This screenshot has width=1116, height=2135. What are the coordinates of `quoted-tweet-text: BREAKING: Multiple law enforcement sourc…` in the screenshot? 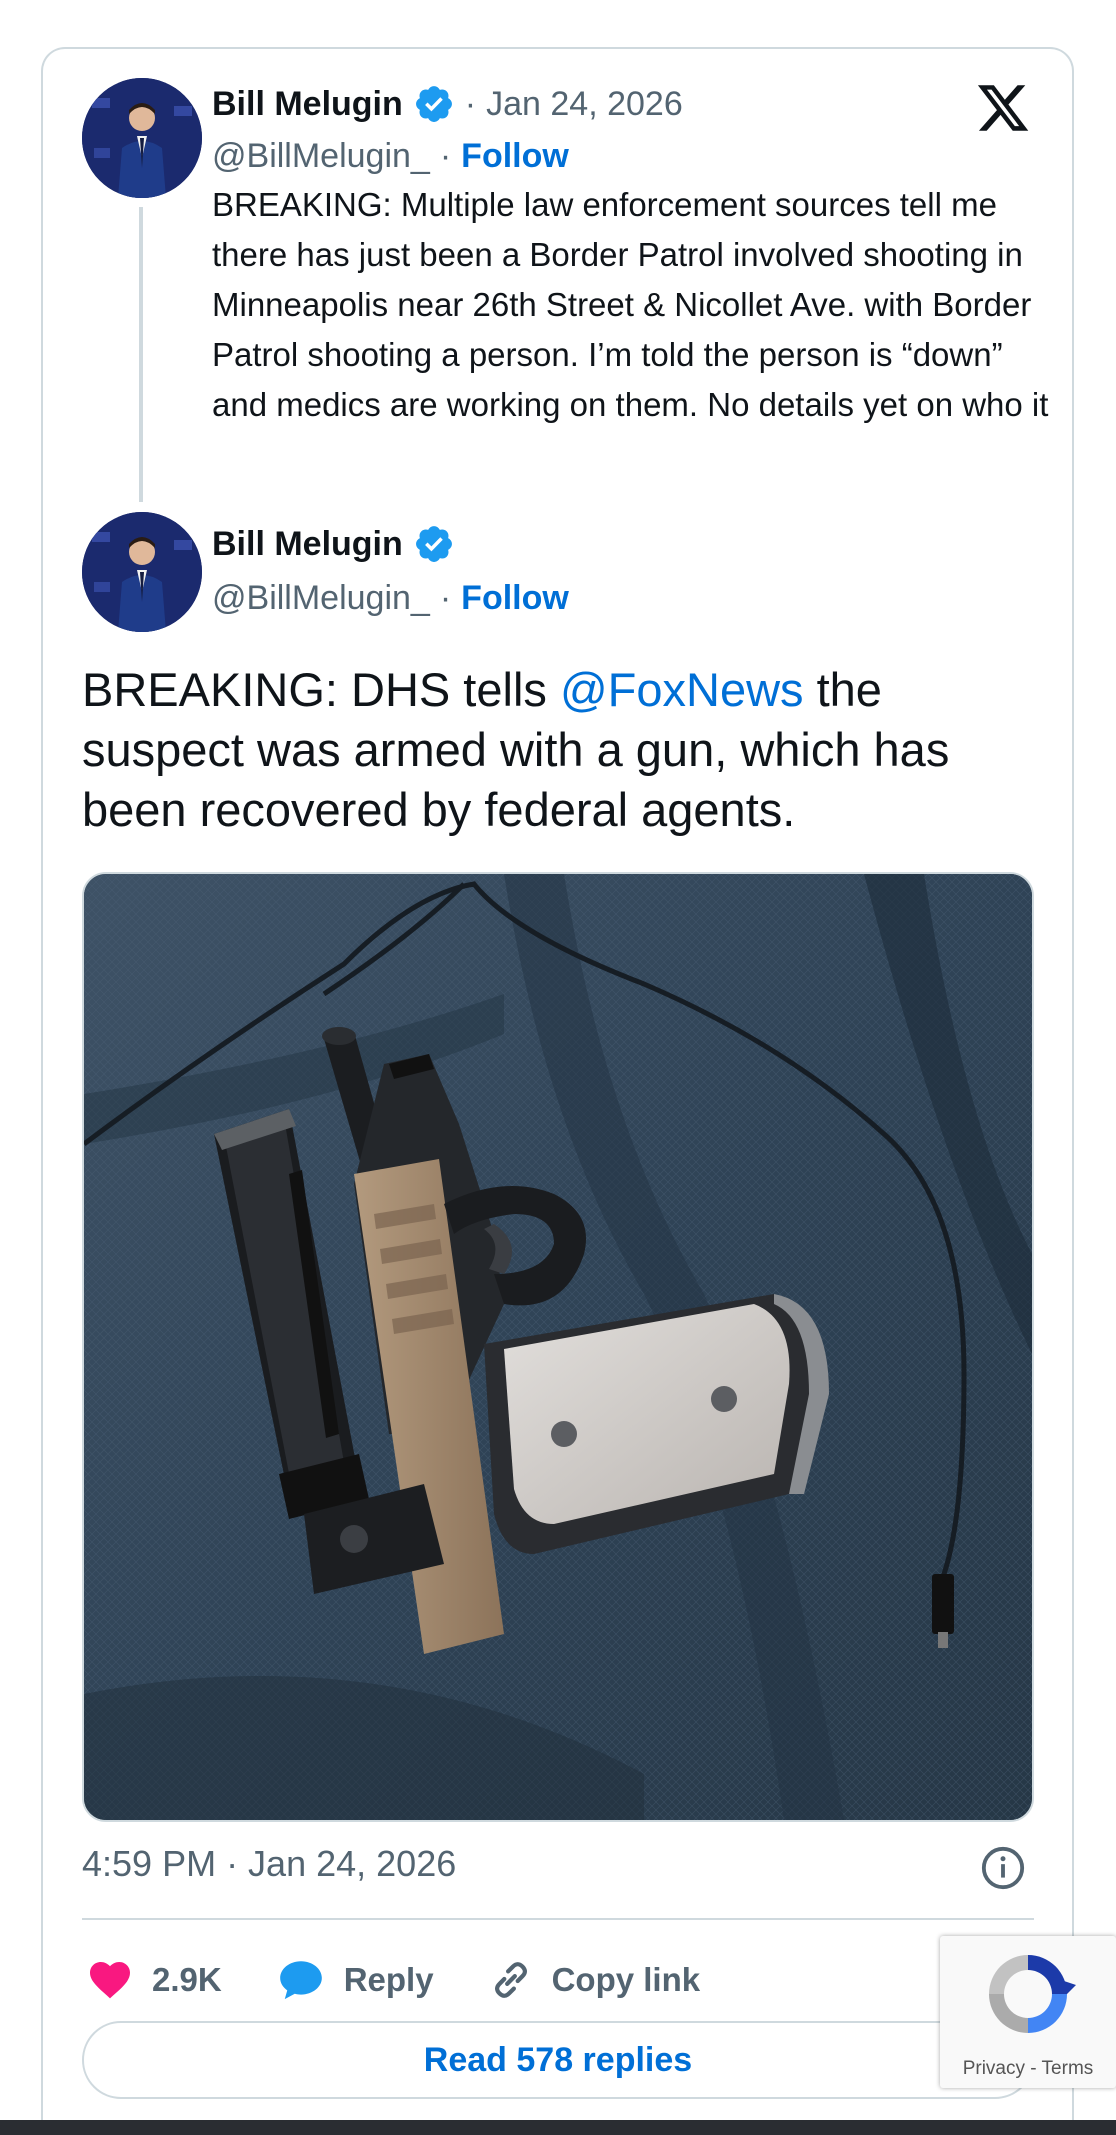 It's located at (630, 304).